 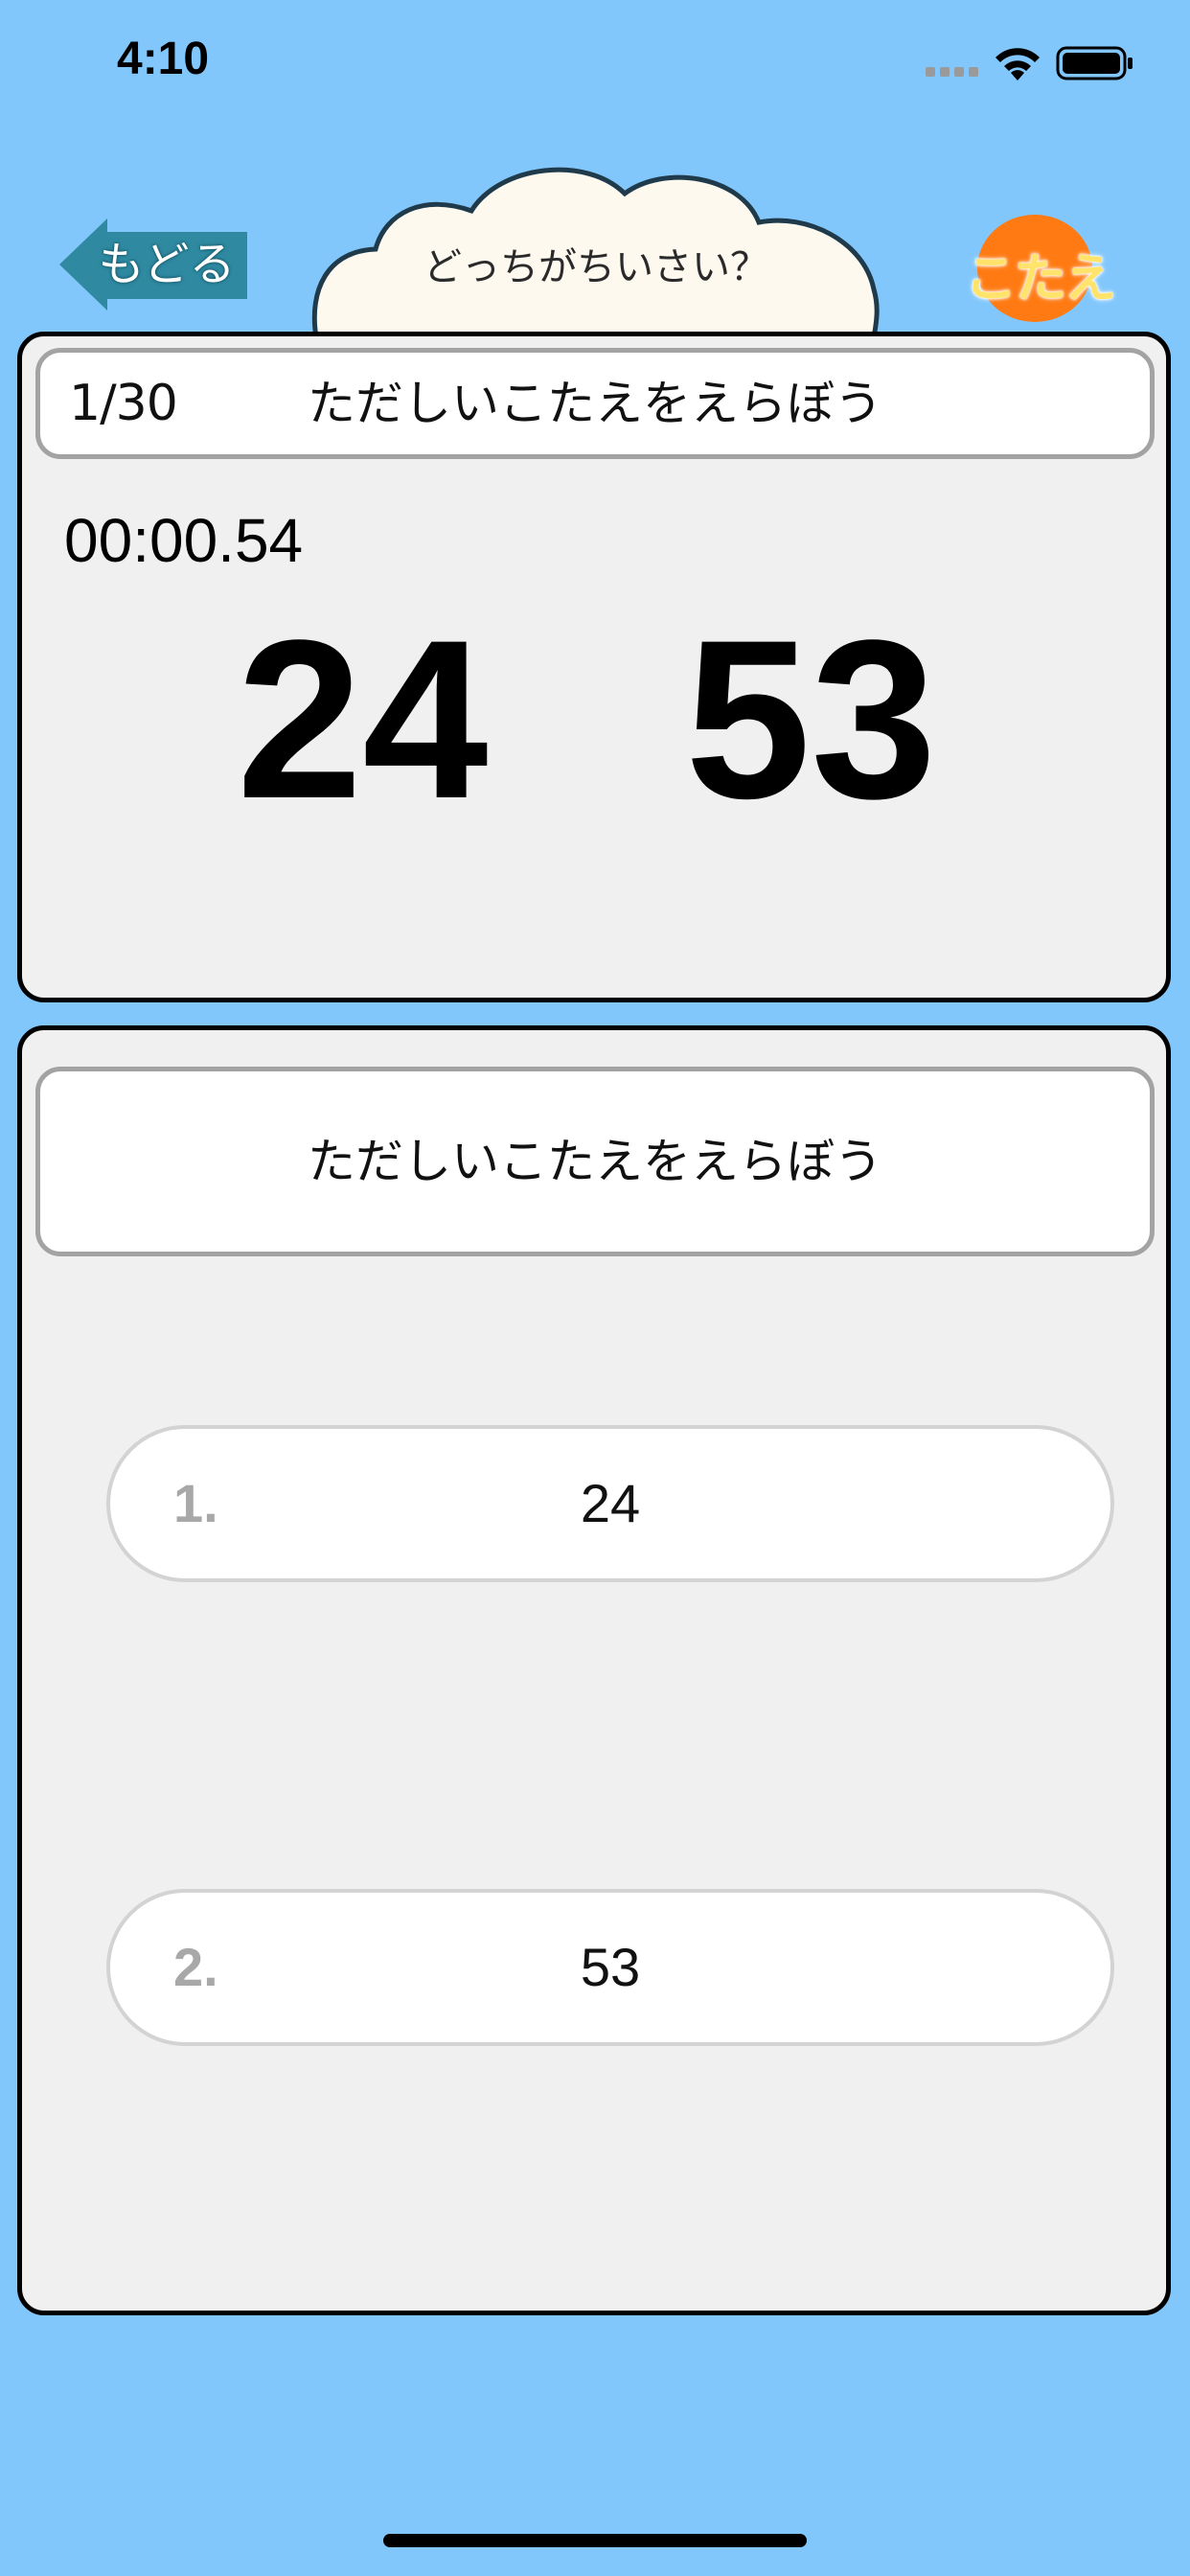 I want to click on show-answer-button: こたえ, so click(x=1039, y=268).